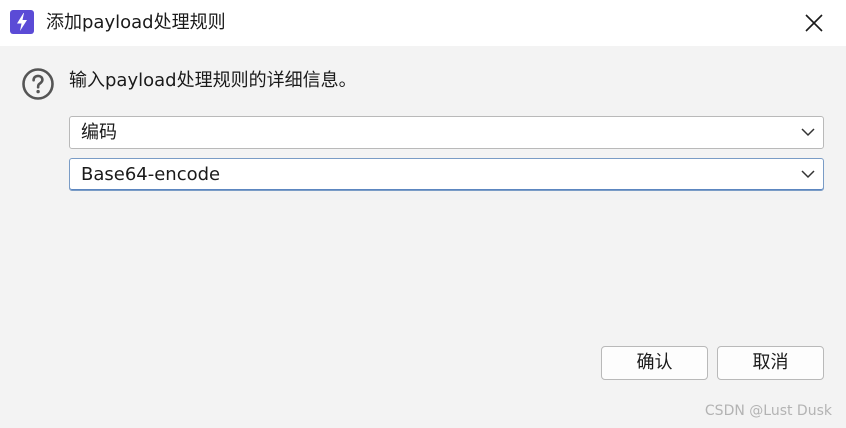  Describe the element at coordinates (770, 363) in the screenshot. I see `cancel-button: 取消` at that location.